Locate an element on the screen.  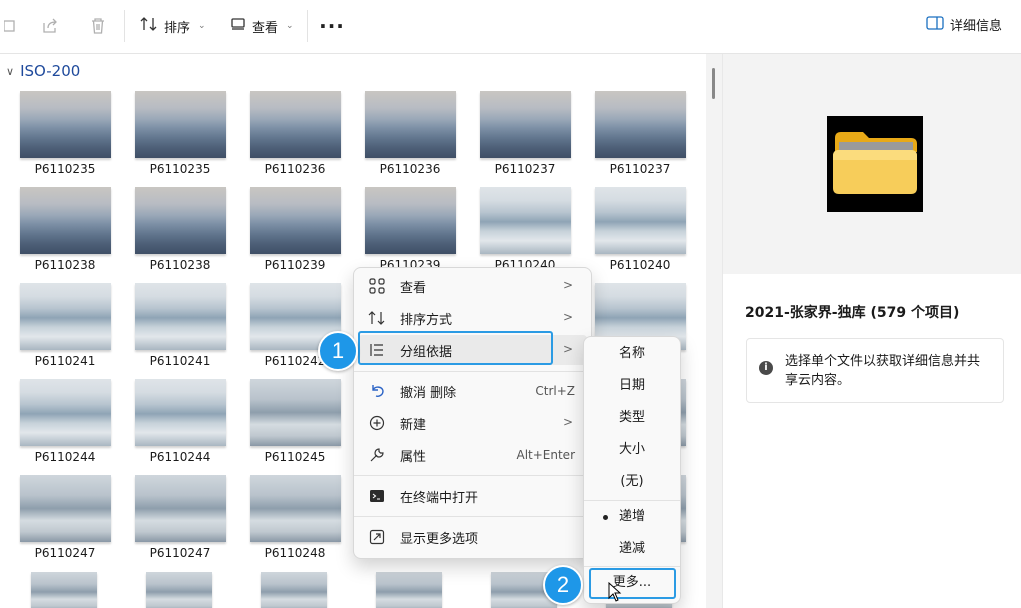
menu-item-show-more: 显示更多选项 is located at coordinates (472, 537).